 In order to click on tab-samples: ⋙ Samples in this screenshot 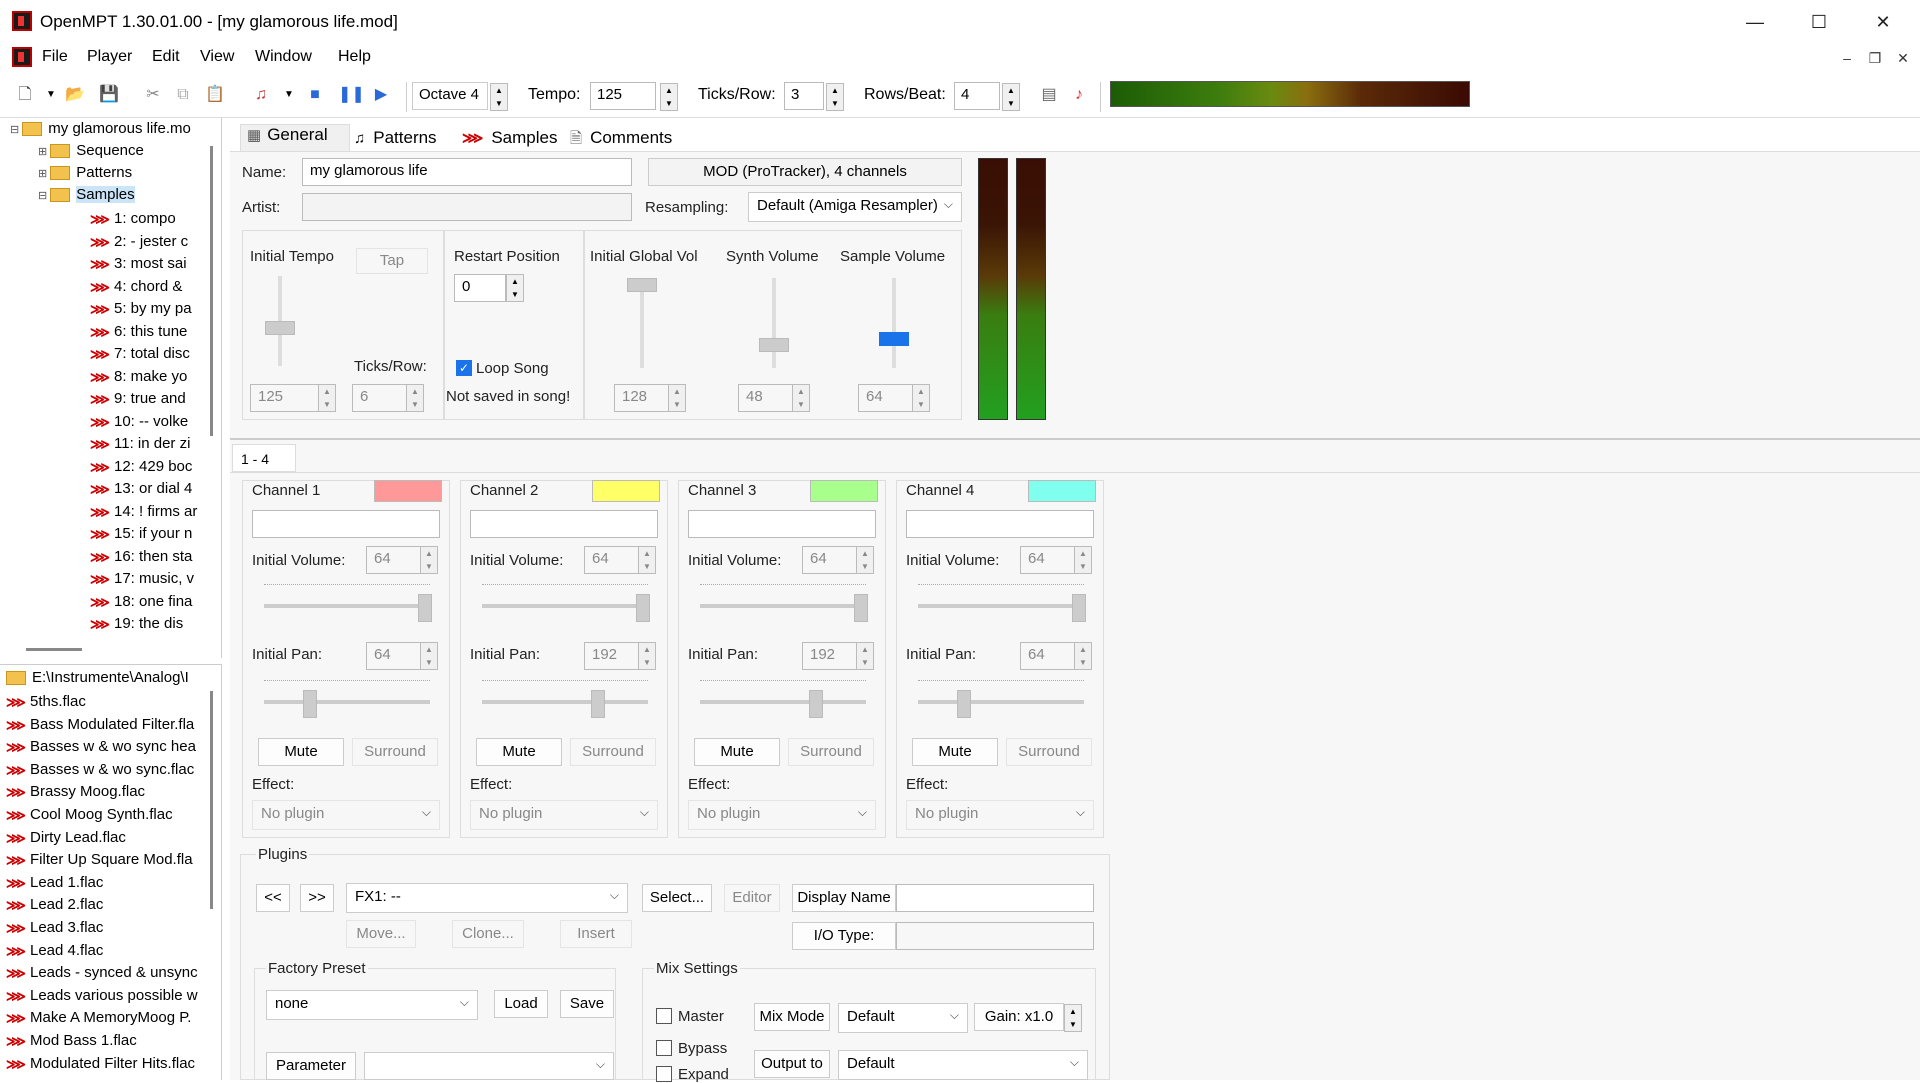, I will do `click(509, 138)`.